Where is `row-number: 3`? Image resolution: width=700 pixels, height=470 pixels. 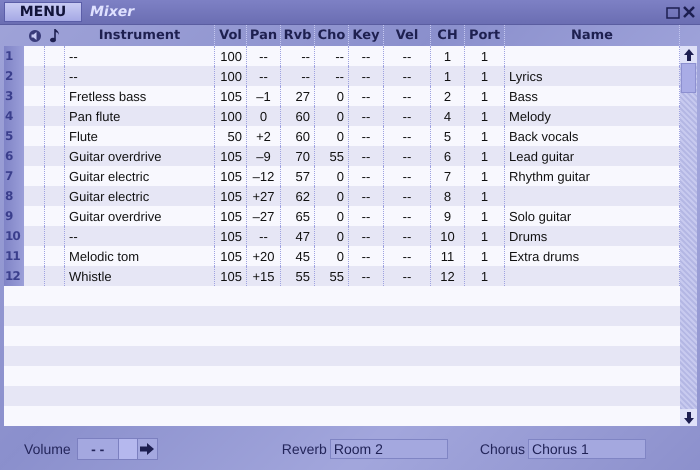 row-number: 3 is located at coordinates (14, 96).